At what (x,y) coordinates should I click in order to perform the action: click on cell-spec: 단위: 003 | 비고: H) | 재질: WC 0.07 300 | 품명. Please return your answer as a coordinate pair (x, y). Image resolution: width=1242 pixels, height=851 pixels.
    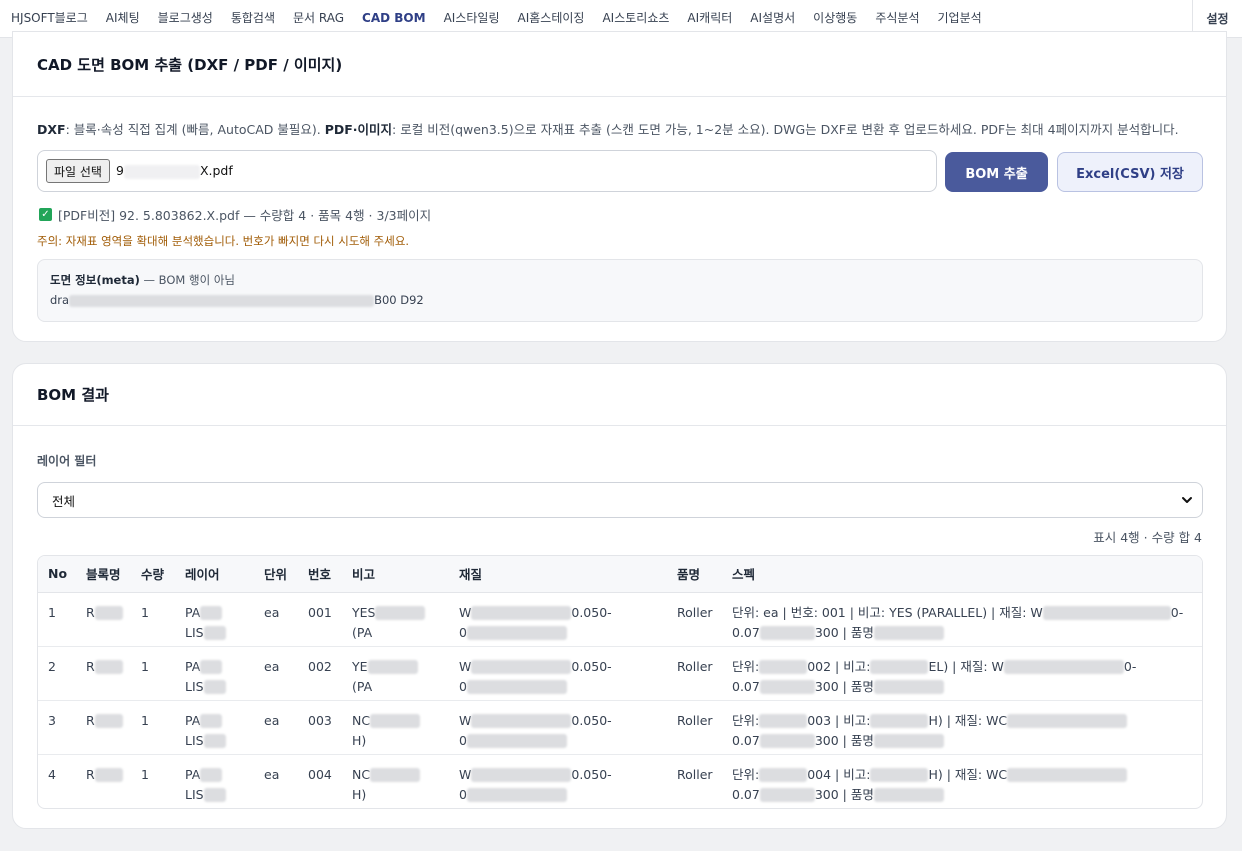
    Looking at the image, I should click on (962, 727).